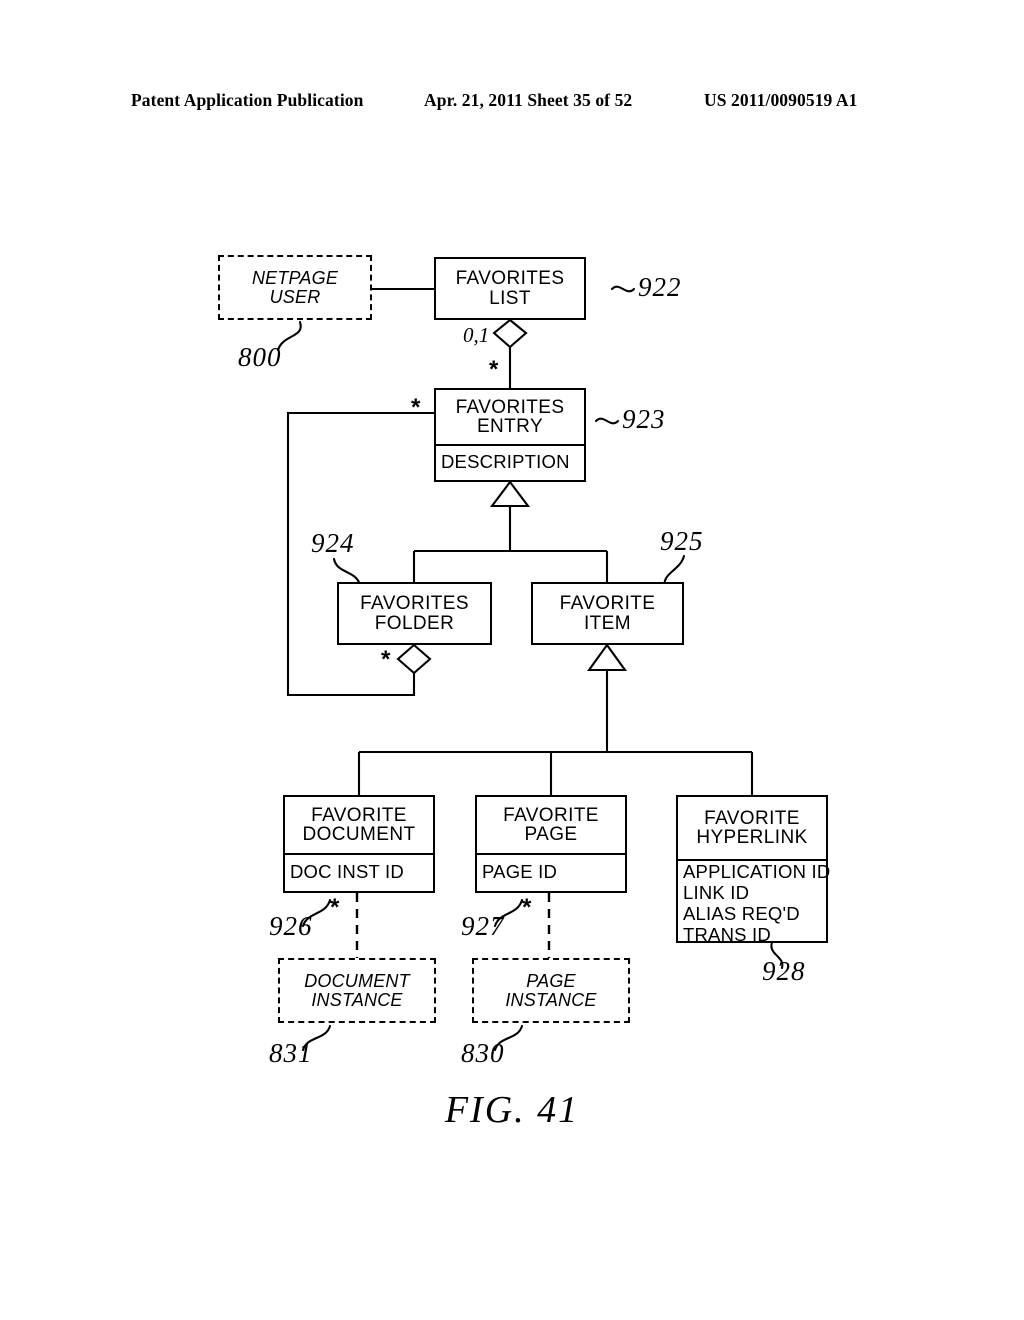 The image size is (1024, 1320). What do you see at coordinates (510, 494) in the screenshot?
I see `generalization-triangle-entry` at bounding box center [510, 494].